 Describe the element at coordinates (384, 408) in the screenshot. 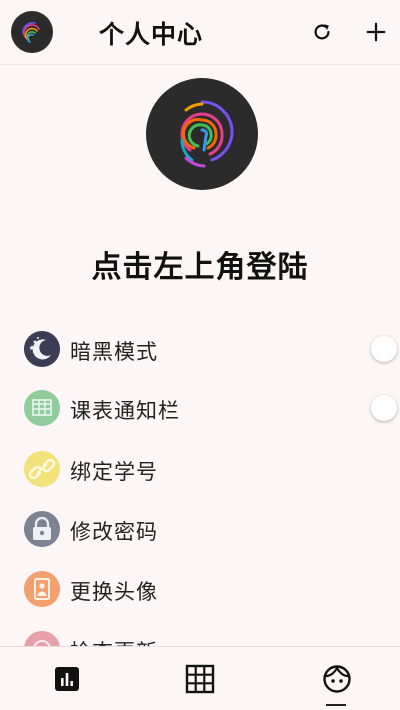

I see `timetable-notification-toggle` at that location.